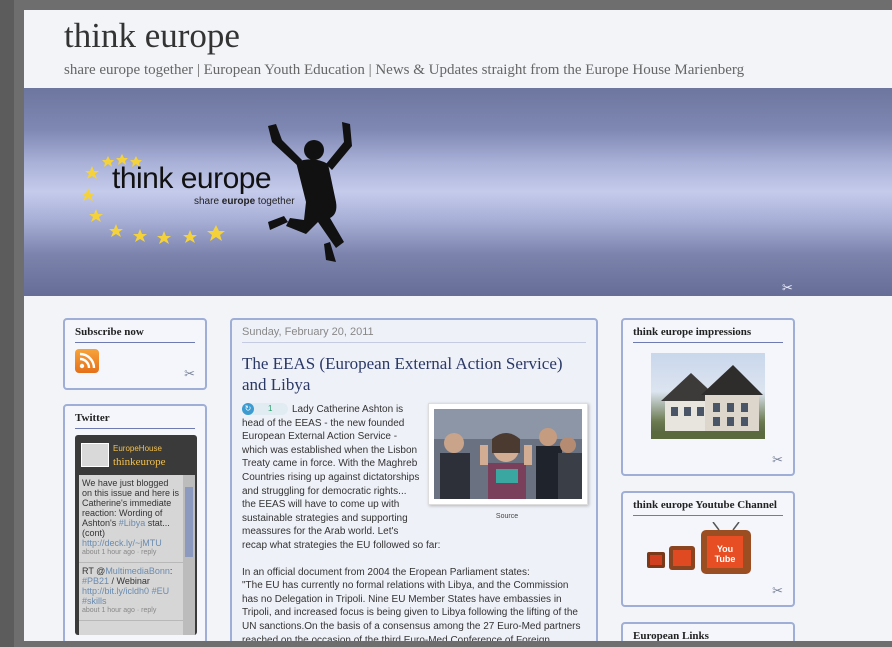  Describe the element at coordinates (122, 543) in the screenshot. I see `tweet-link: http://deck.ly/~jMTU` at that location.